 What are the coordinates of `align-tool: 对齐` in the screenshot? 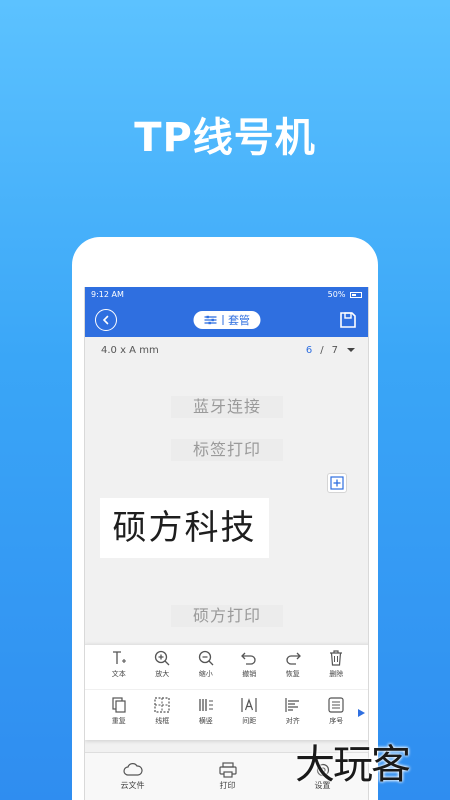 It's located at (293, 715).